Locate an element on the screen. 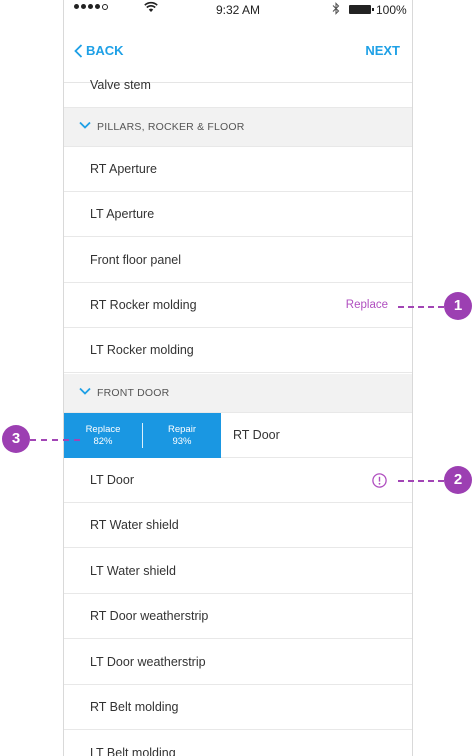 This screenshot has height=756, width=474. battery-icon is located at coordinates (361, 9).